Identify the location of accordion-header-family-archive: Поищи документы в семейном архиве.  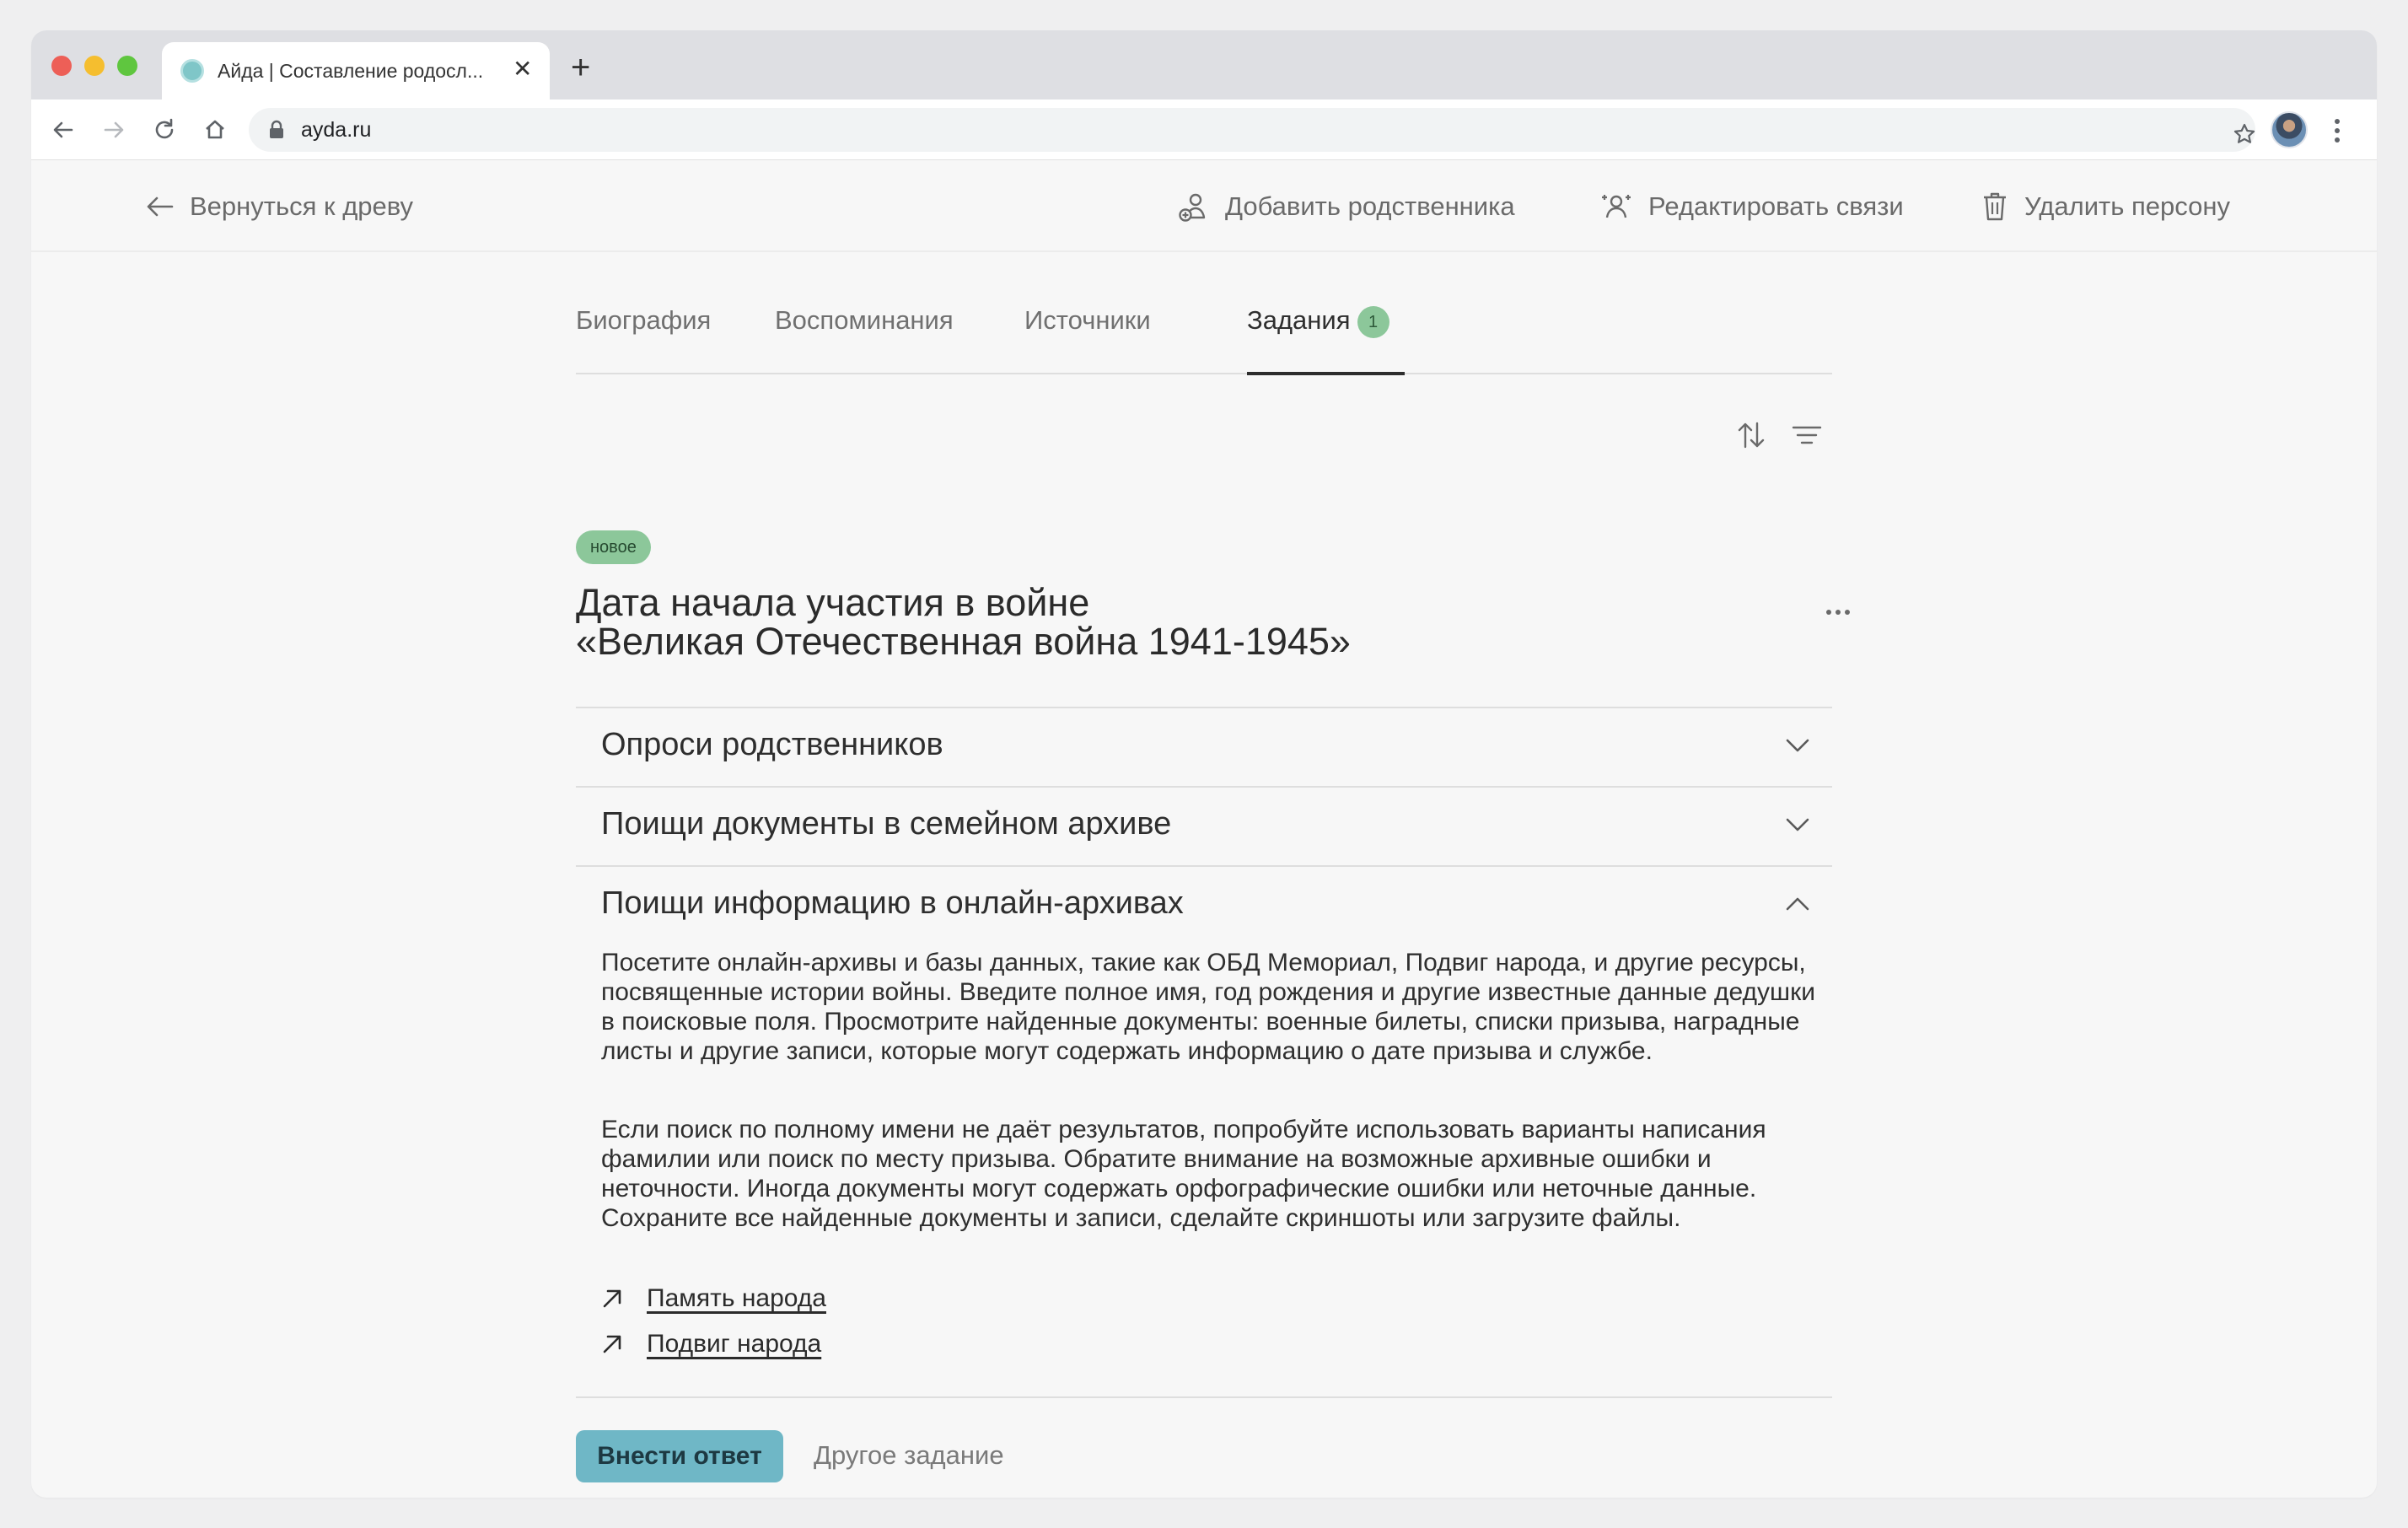
(1204, 826).